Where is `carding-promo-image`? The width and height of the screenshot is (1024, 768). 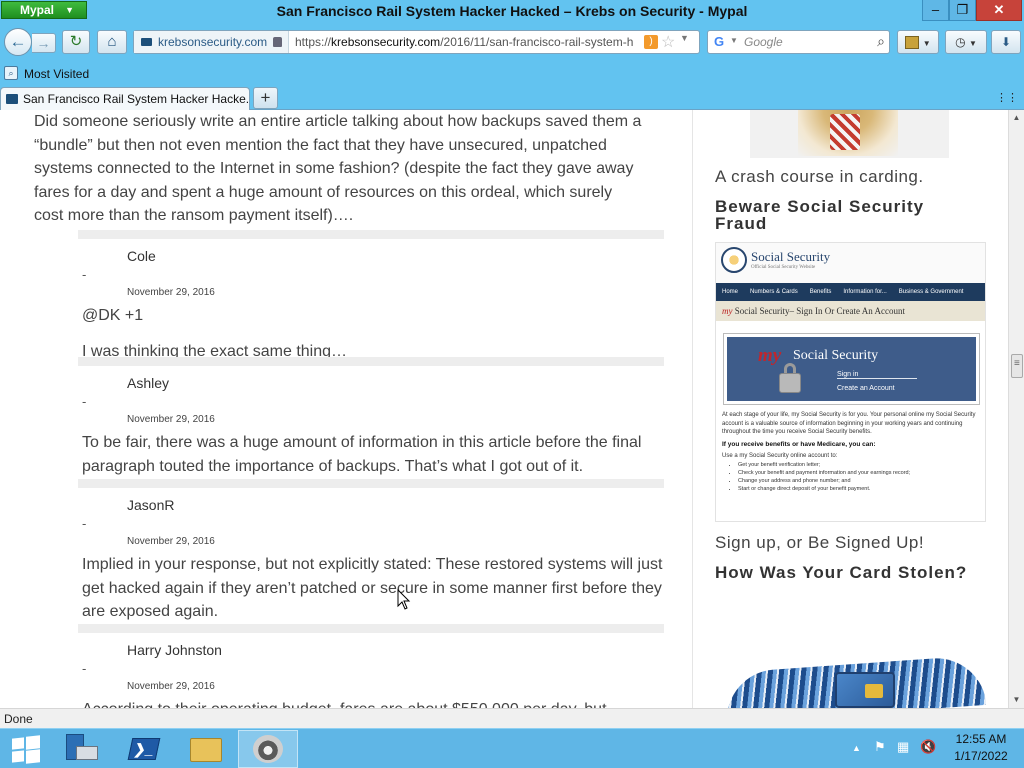 carding-promo-image is located at coordinates (849, 134).